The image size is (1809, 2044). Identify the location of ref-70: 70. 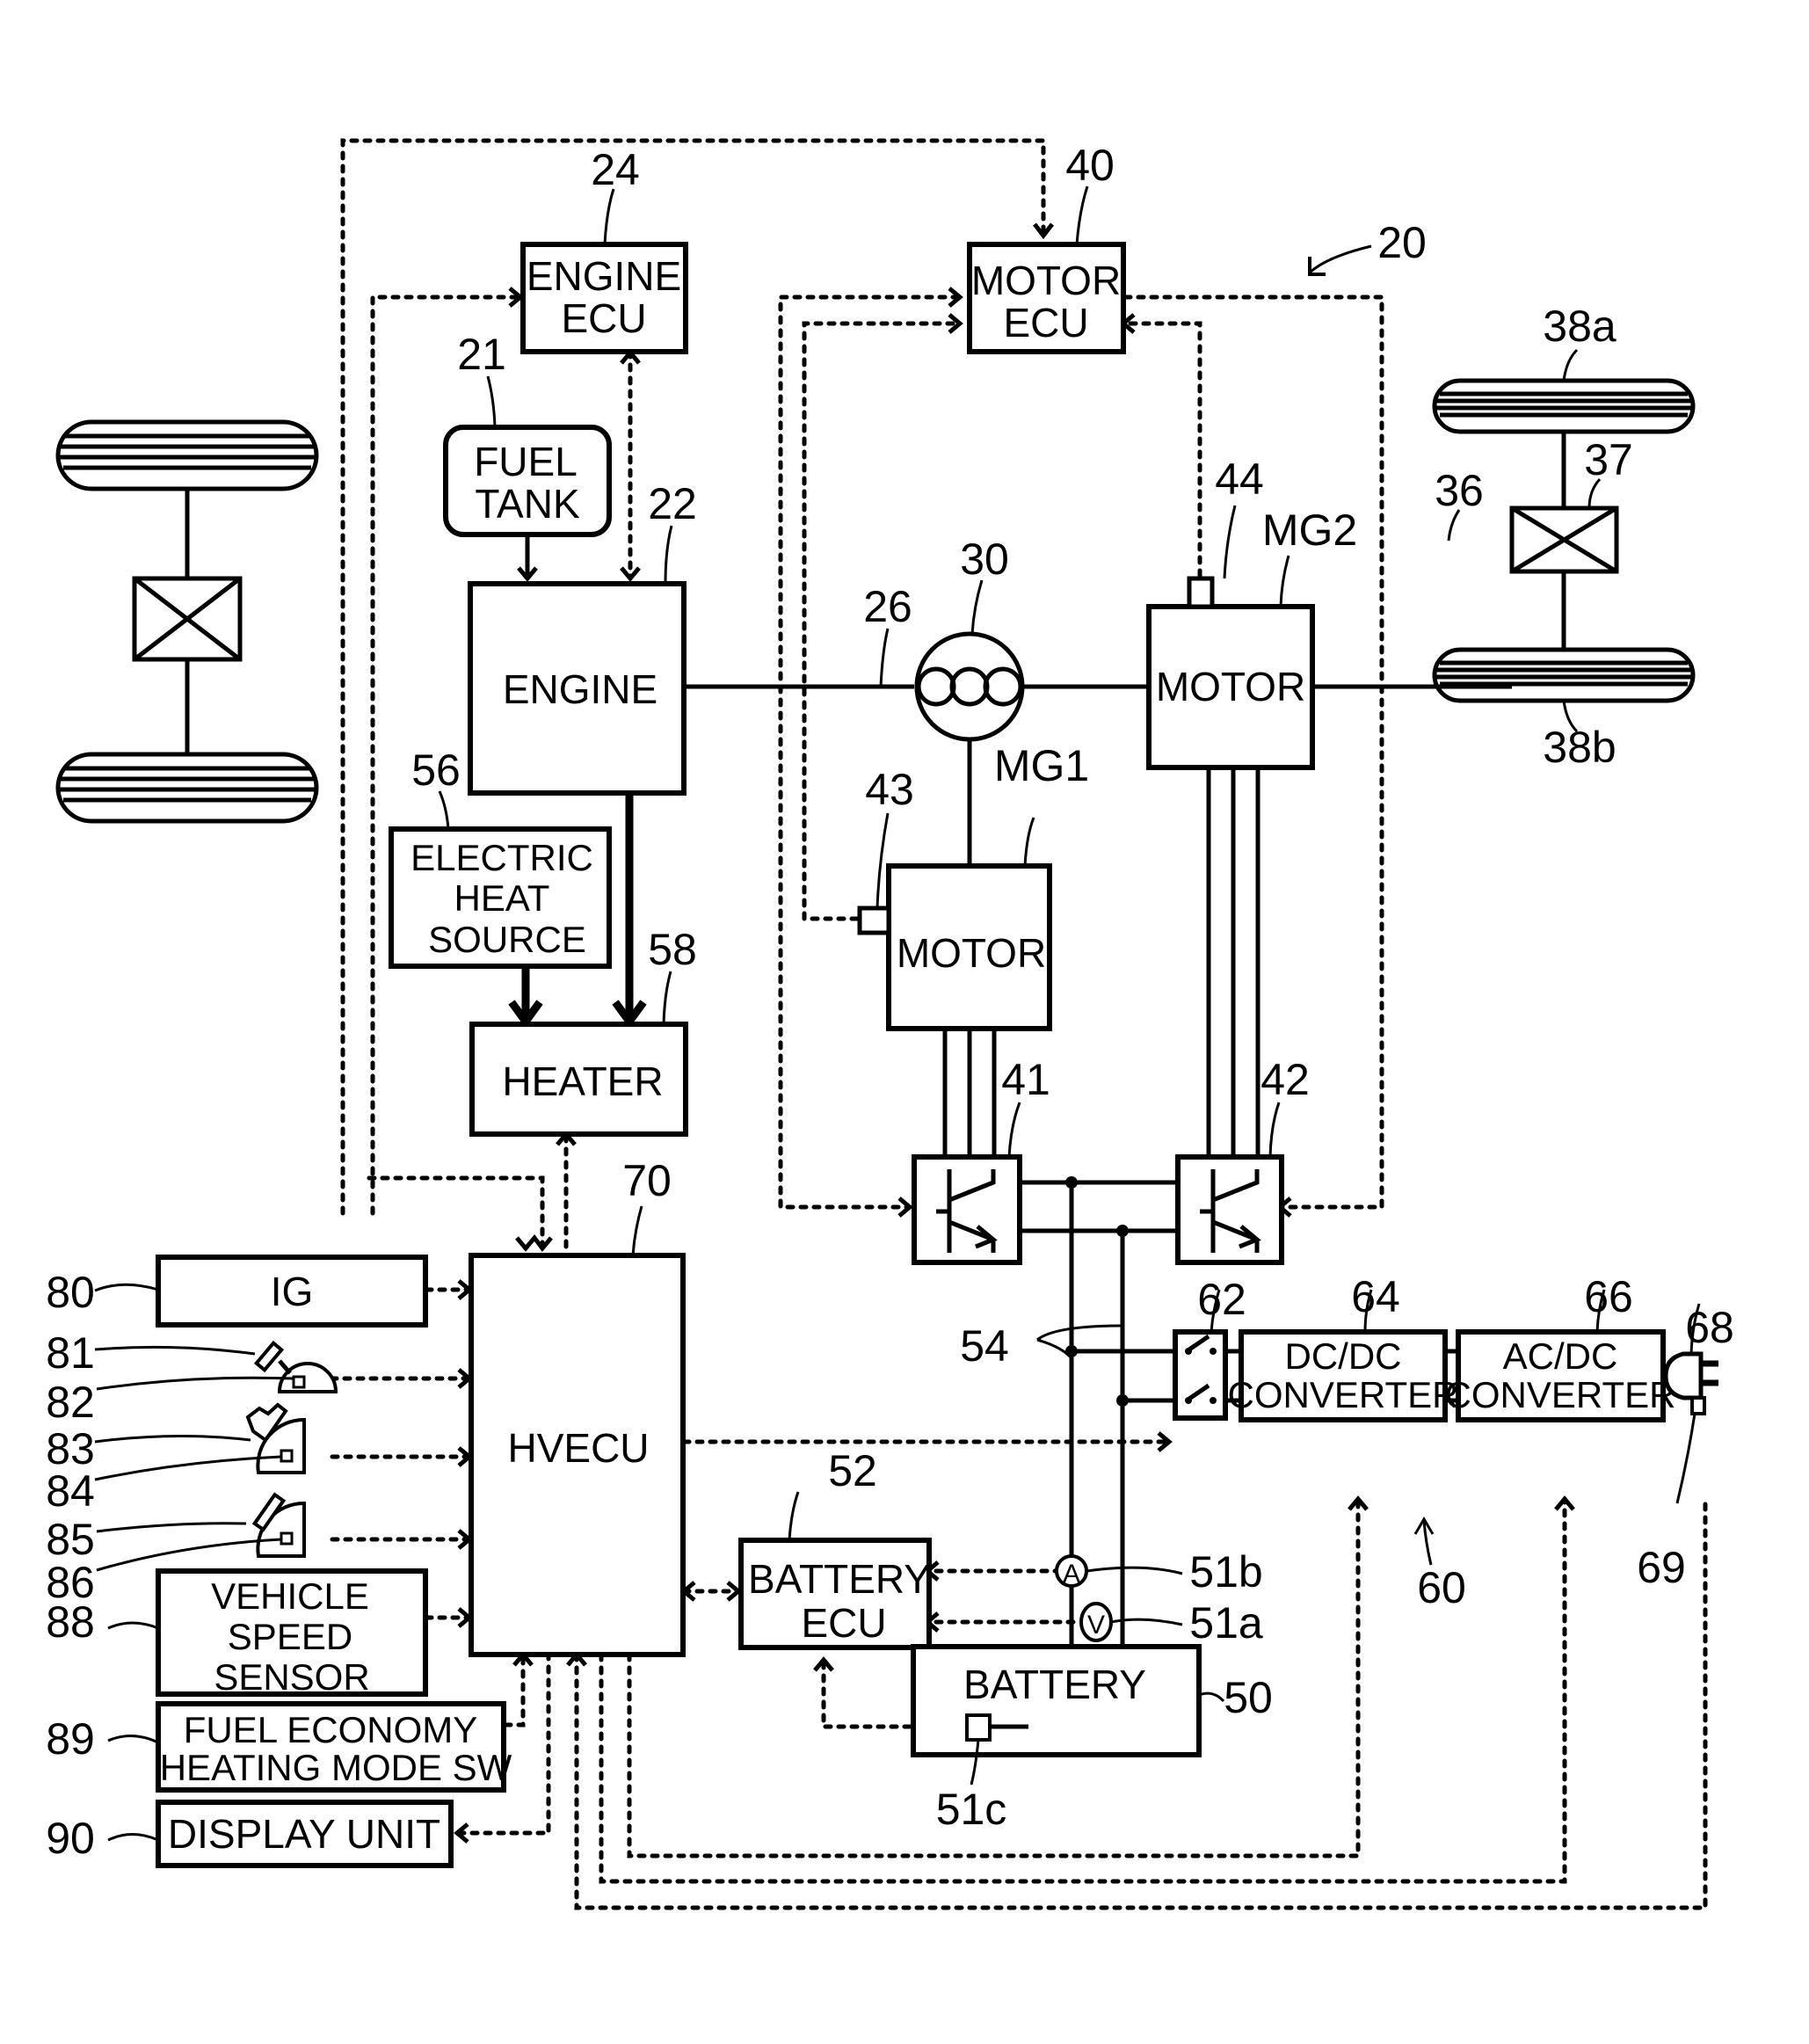
(647, 1180).